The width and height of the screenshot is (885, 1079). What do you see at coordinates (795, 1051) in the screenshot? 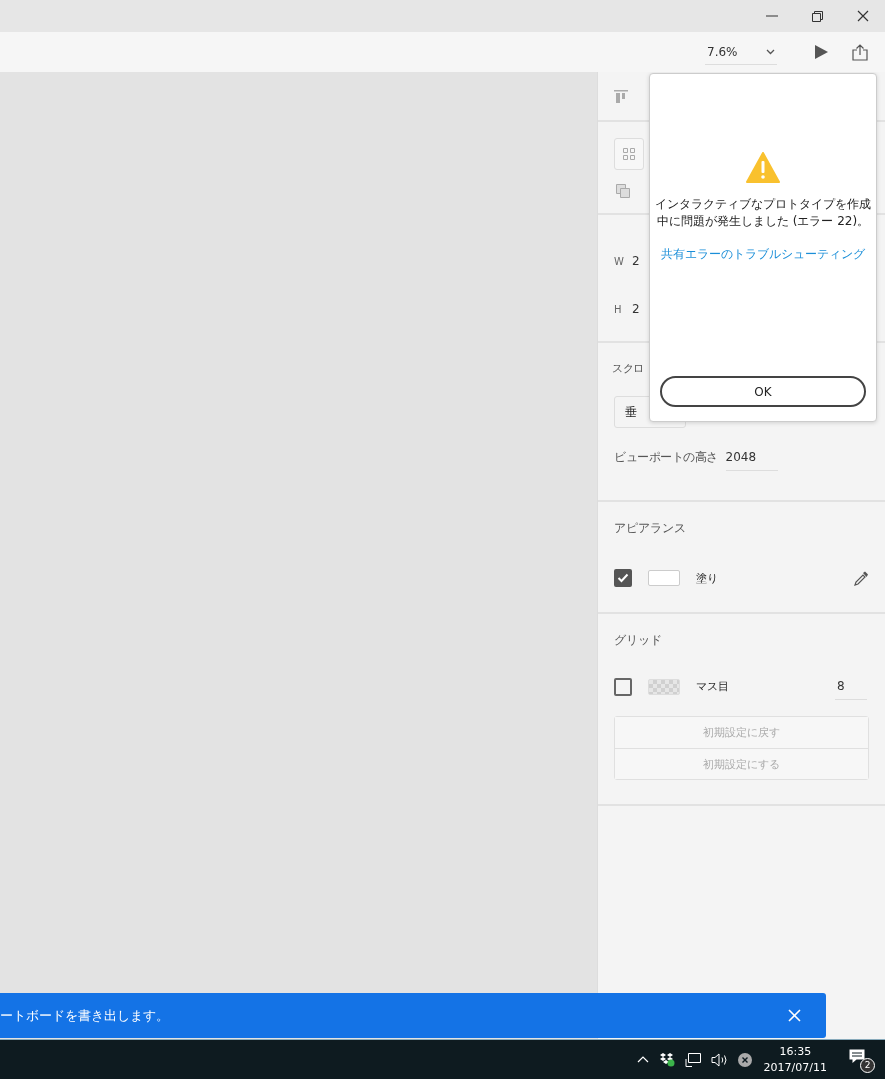
I see `clock-time: 16:35` at bounding box center [795, 1051].